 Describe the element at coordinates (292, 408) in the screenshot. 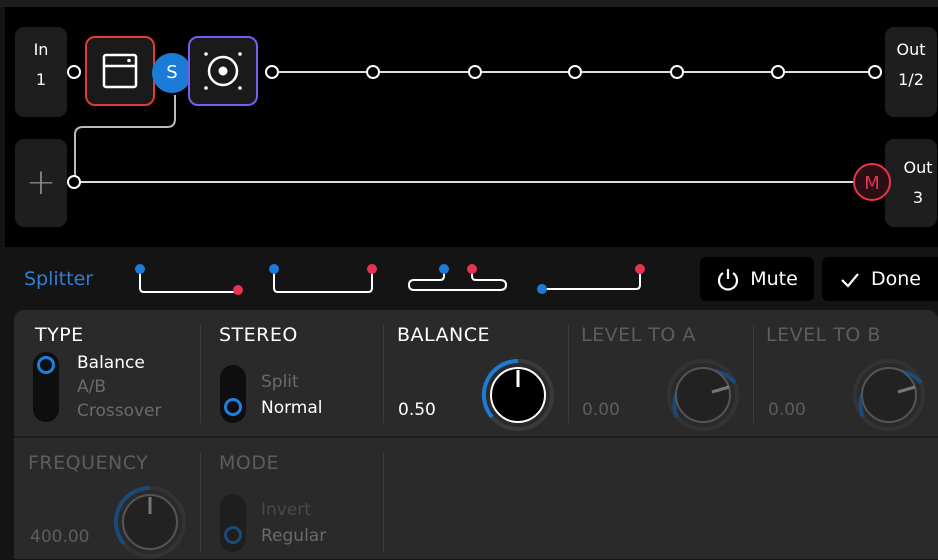

I see `stereo-option-normal: Normal` at that location.